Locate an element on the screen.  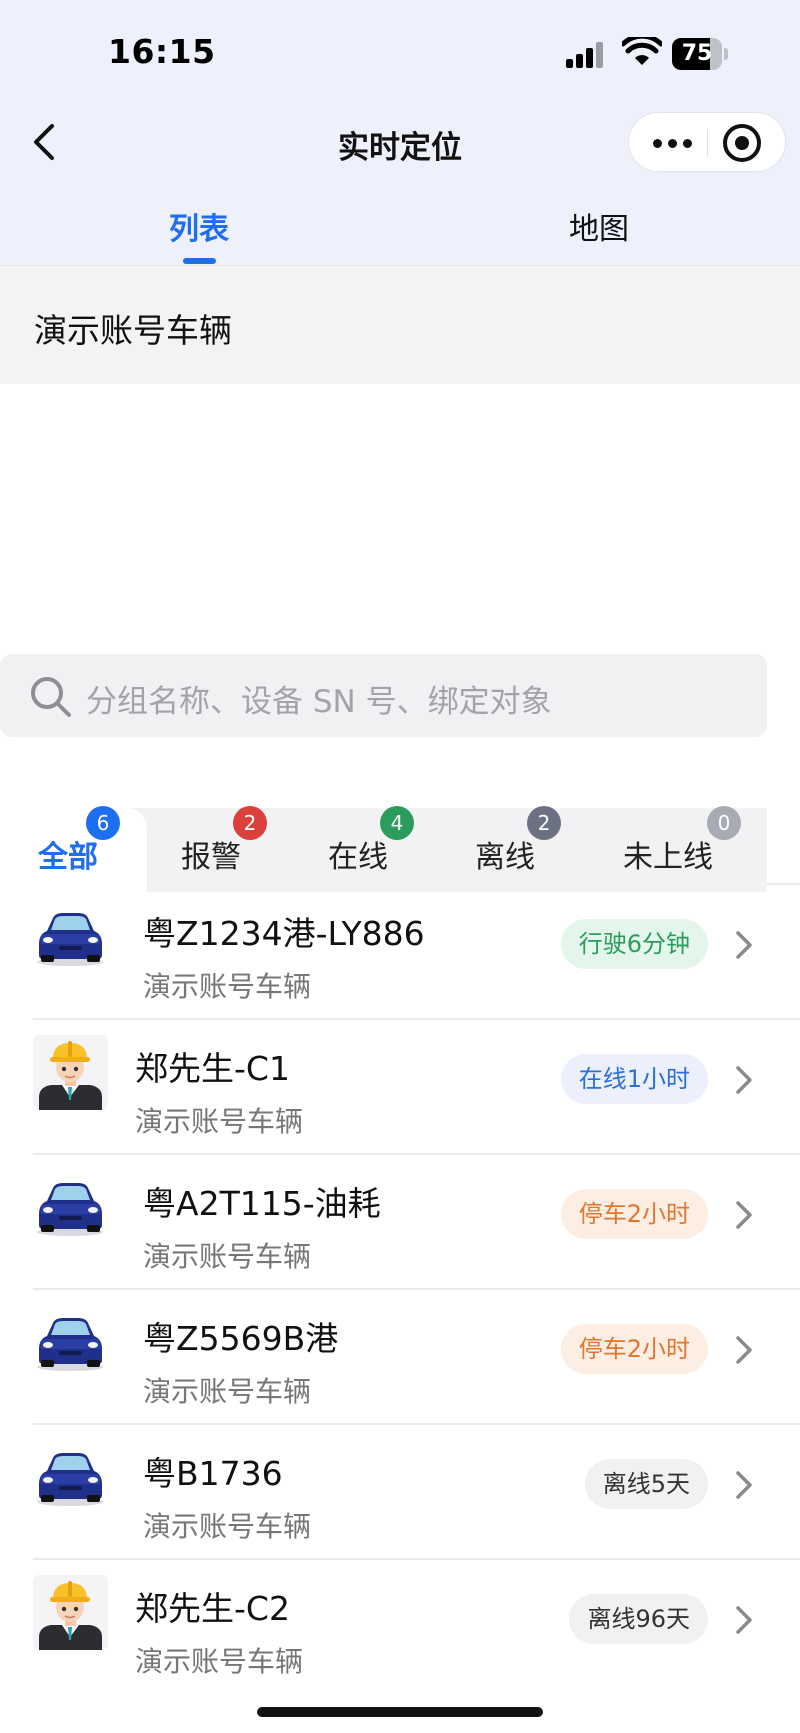
vehicle-row: 粤A2T115-油耗 演示账号车辆 停车2小时 is located at coordinates (416, 1222).